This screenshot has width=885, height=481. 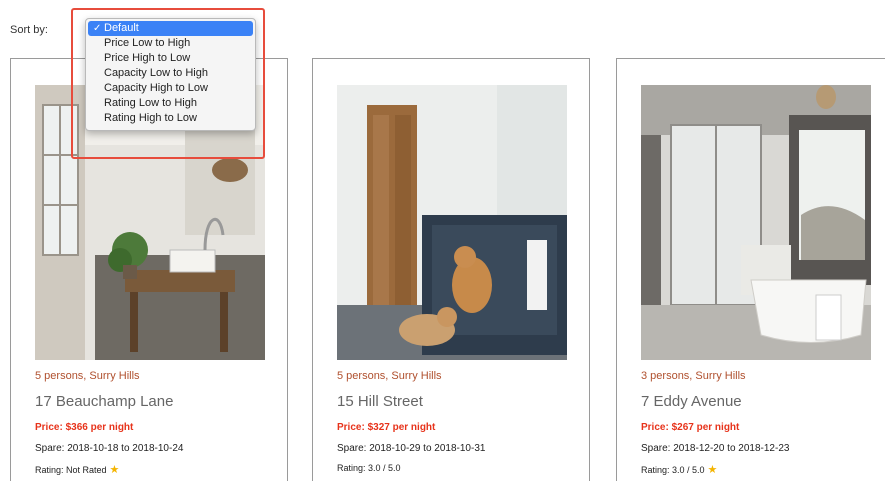 What do you see at coordinates (104, 401) in the screenshot?
I see `listing-address: 17 Beauchamp Lane` at bounding box center [104, 401].